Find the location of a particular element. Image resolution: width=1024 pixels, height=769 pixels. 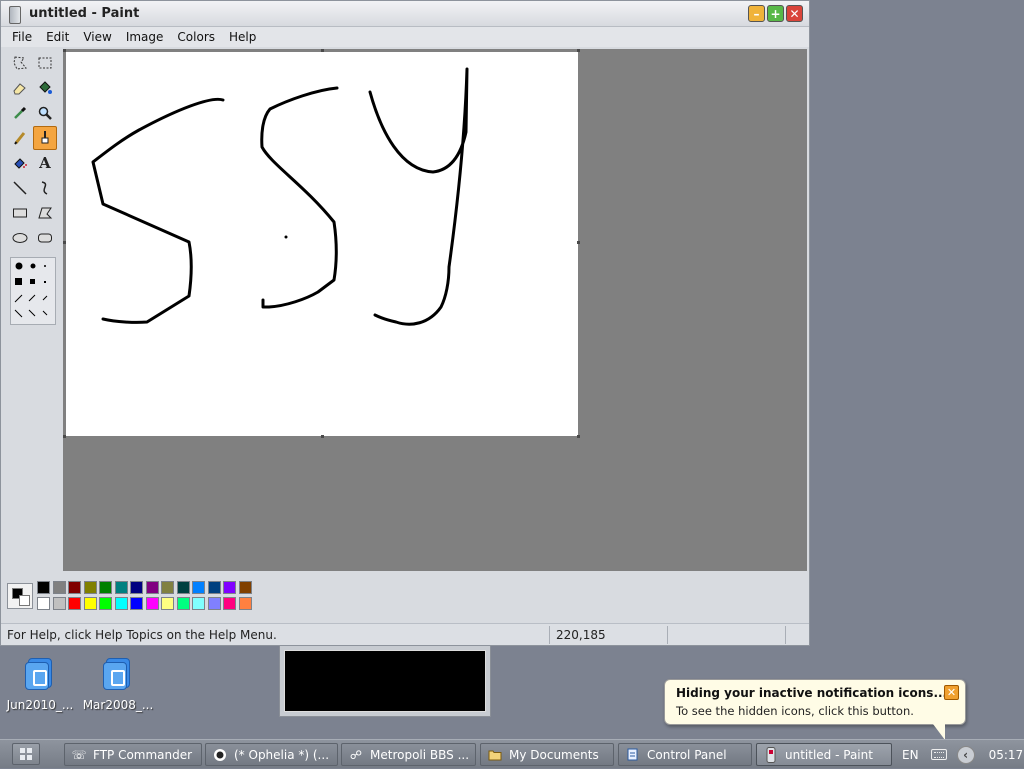

free-select-icon is located at coordinates (20, 63).